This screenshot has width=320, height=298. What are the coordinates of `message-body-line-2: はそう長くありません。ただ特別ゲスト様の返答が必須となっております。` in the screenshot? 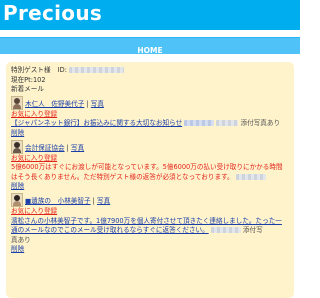 It's located at (150, 178).